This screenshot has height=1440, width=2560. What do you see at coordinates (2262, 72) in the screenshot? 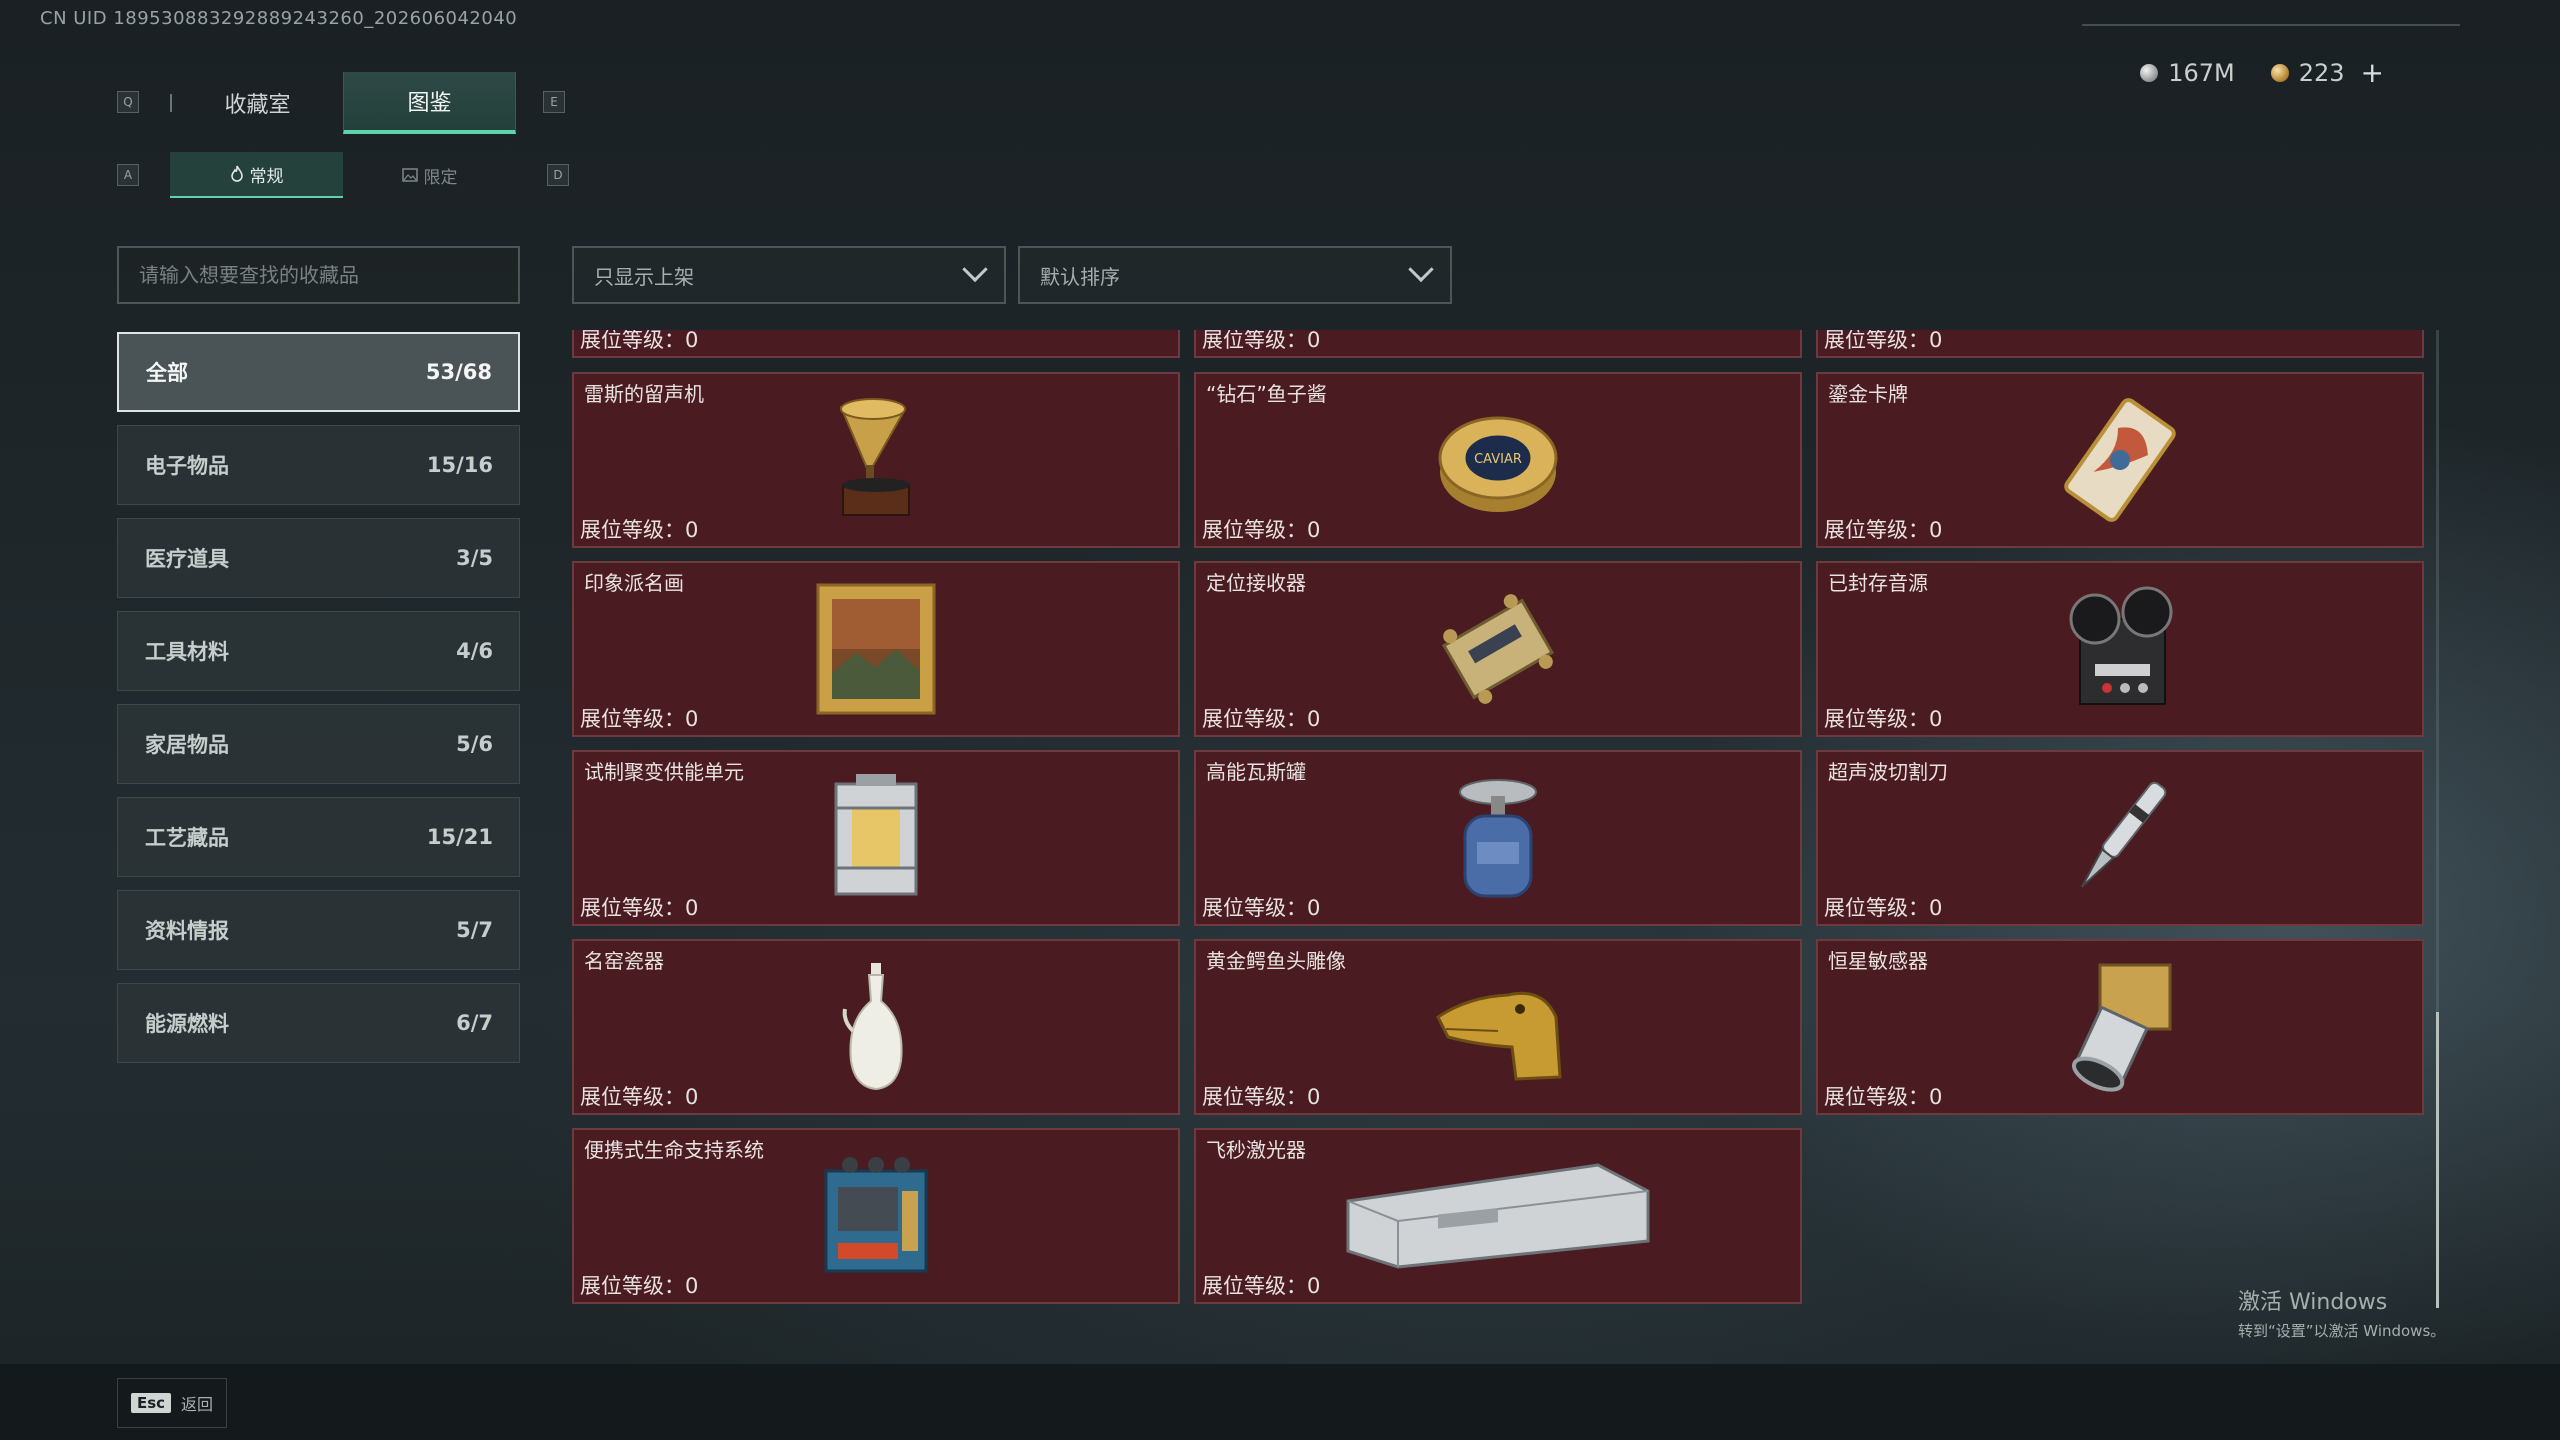
I see `currency-bar: 167M 223 +` at bounding box center [2262, 72].